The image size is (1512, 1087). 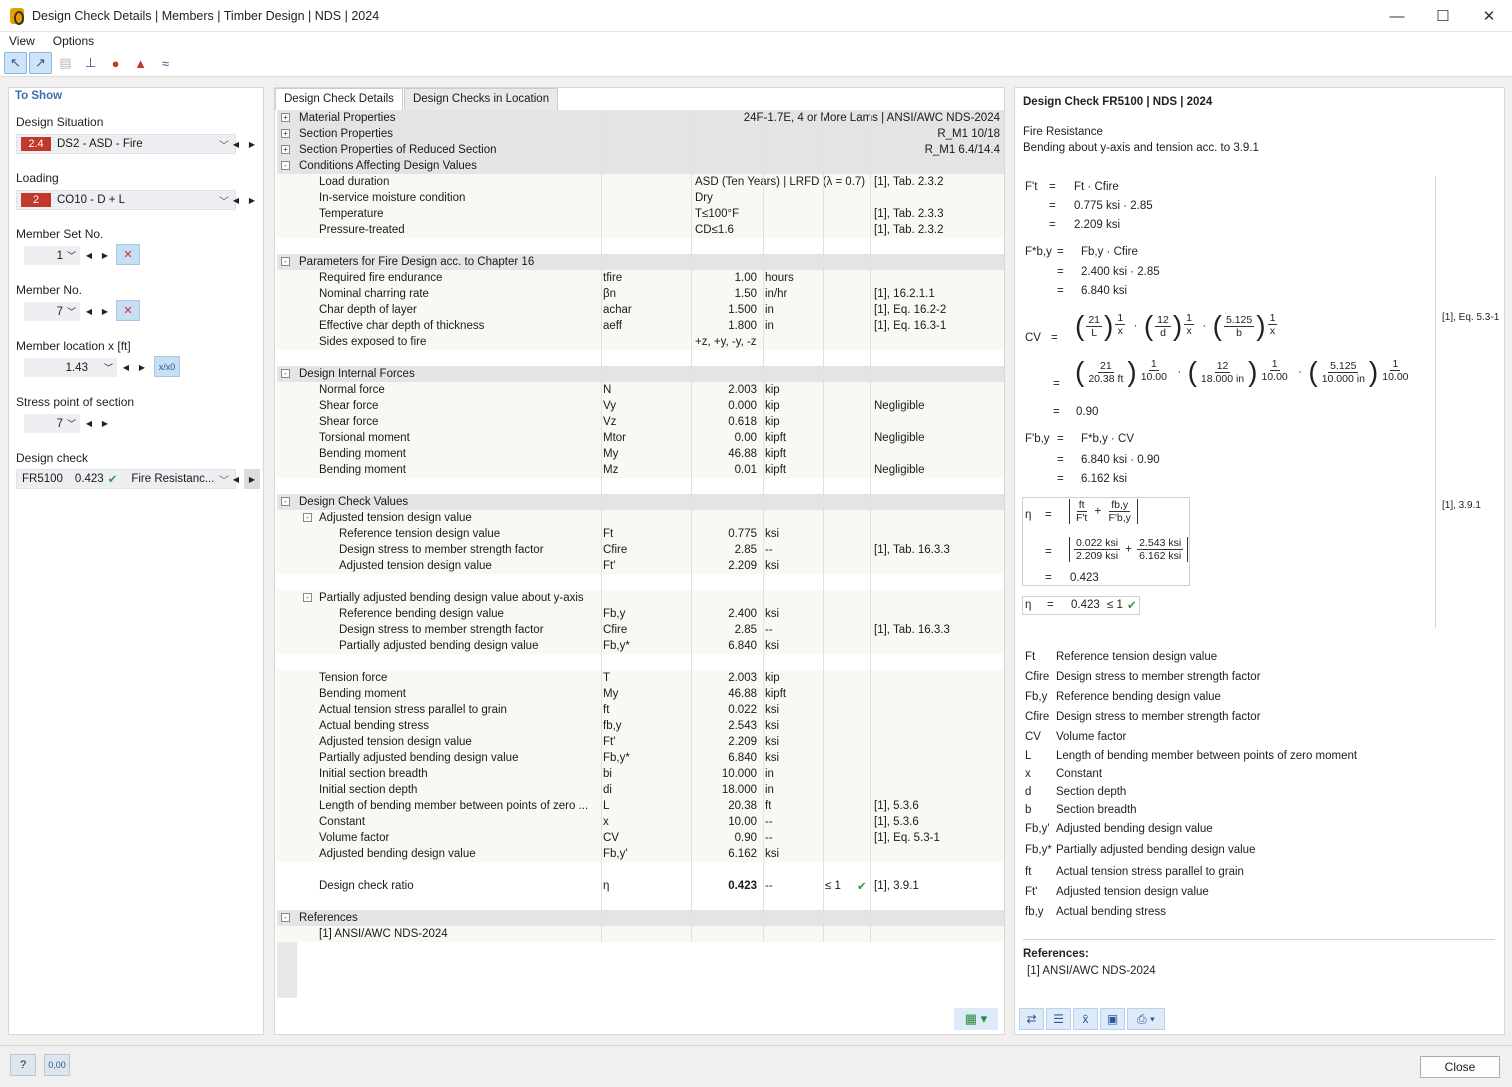 What do you see at coordinates (126, 479) in the screenshot?
I see `design-check-select: FR5100 0.423 ✔ Fire Resistanc... ﹀` at bounding box center [126, 479].